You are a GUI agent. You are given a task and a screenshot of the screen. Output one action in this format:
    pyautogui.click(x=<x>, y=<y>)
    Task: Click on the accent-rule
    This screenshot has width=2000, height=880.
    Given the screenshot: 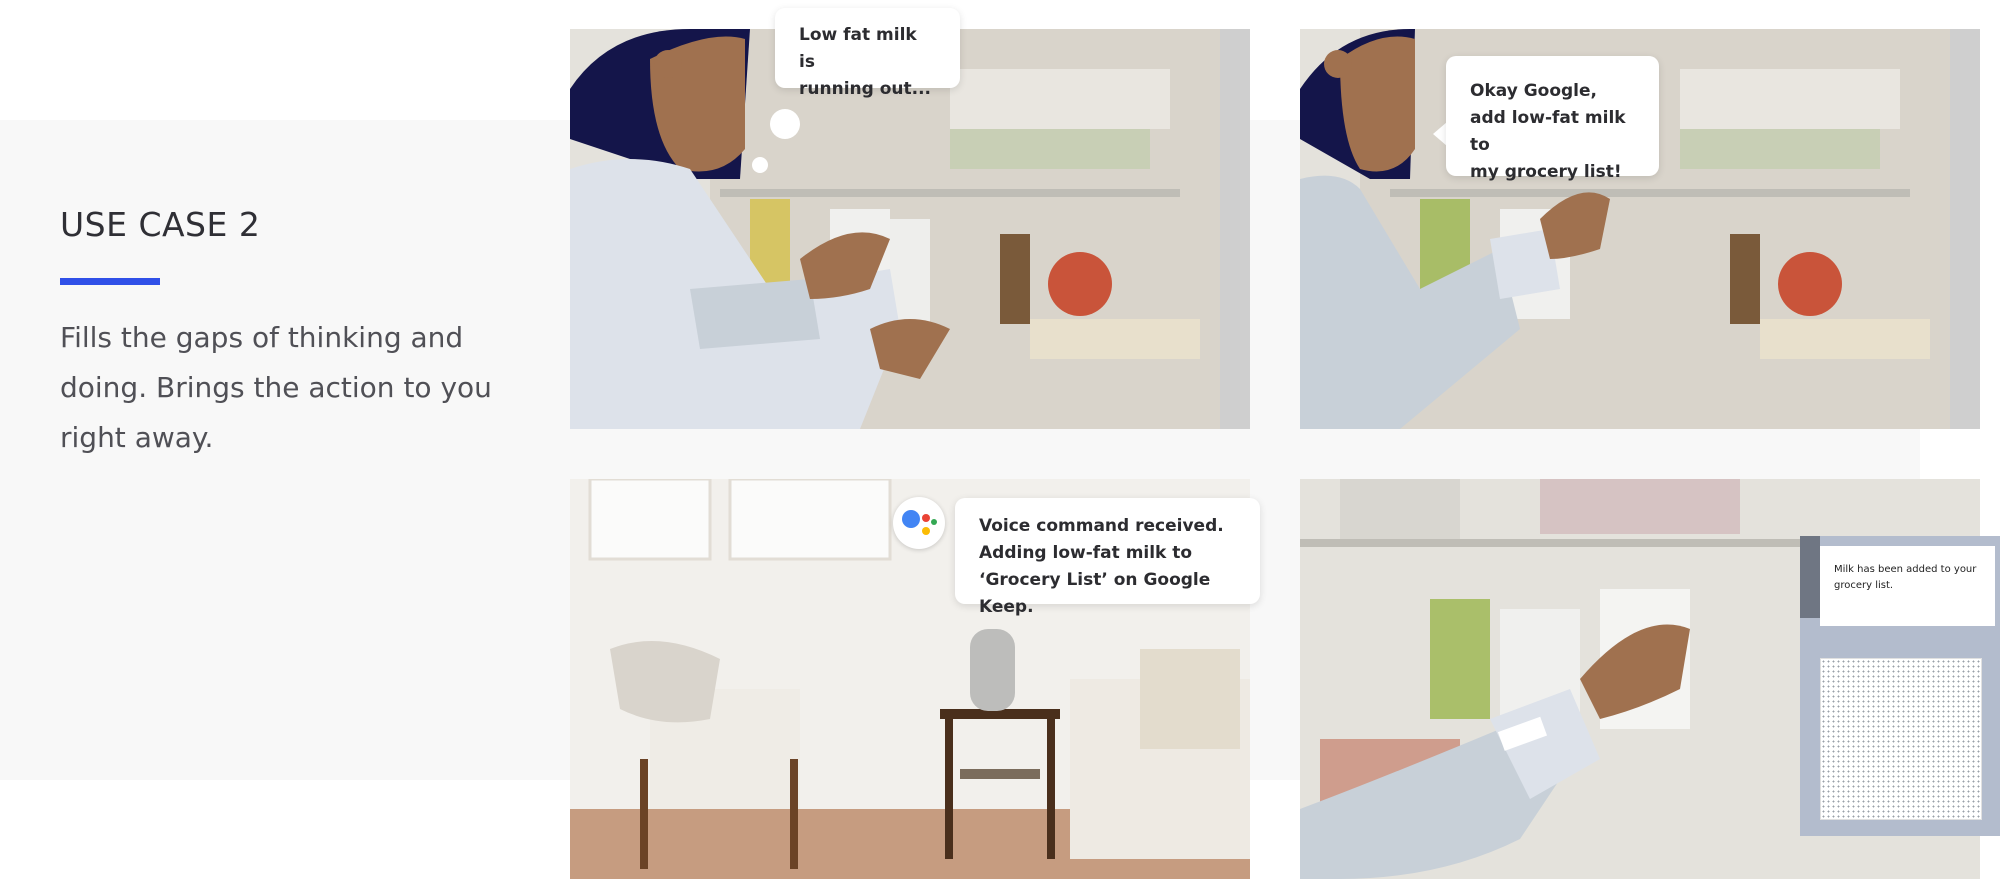 What is the action you would take?
    pyautogui.click(x=110, y=281)
    